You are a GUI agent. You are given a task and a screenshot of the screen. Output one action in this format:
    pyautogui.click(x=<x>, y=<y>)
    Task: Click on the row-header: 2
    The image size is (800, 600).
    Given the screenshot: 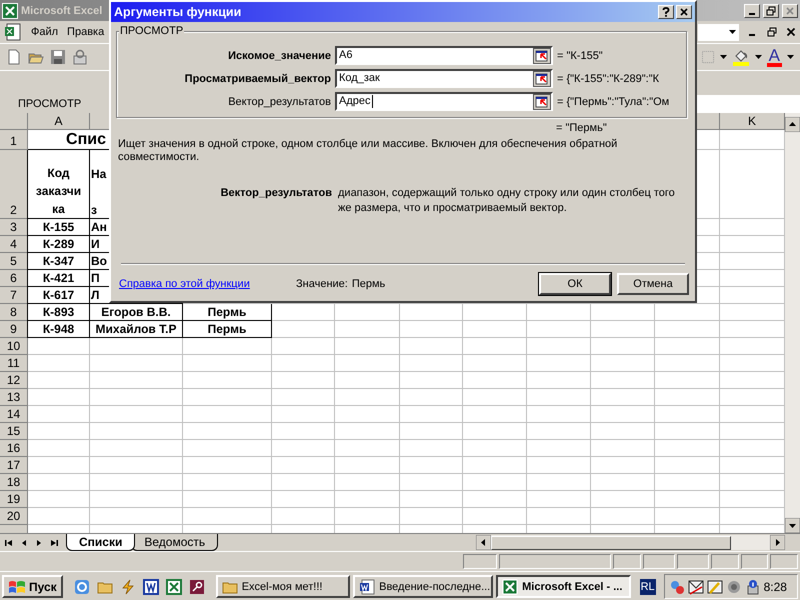 What is the action you would take?
    pyautogui.click(x=14, y=184)
    